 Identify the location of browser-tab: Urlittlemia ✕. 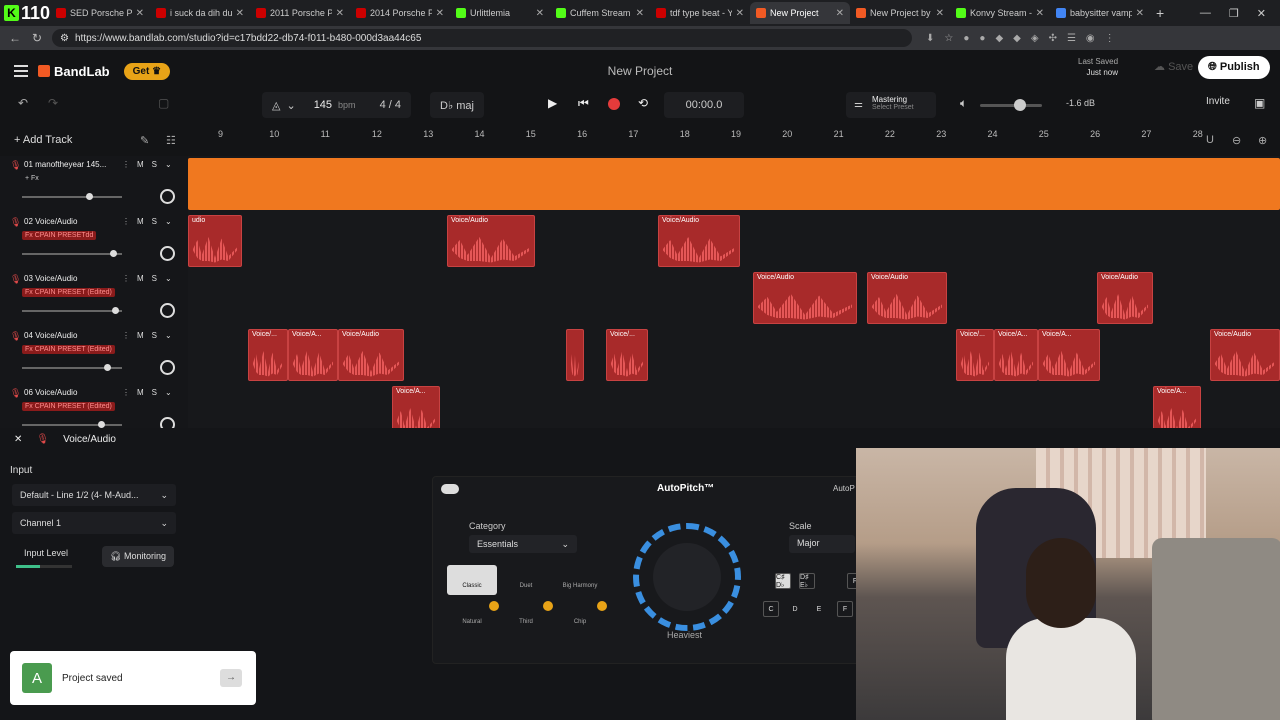
(500, 13).